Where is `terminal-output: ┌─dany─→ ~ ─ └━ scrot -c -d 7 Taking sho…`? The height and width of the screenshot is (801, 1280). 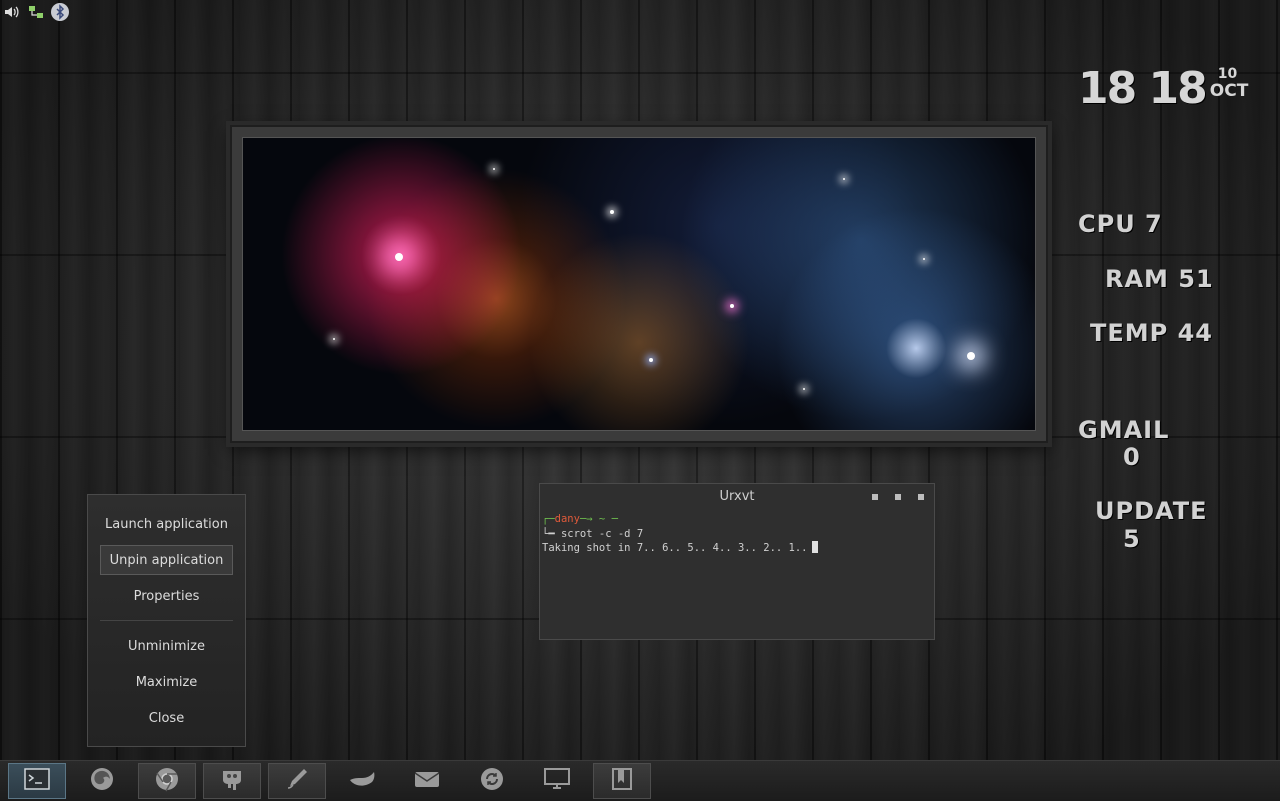 terminal-output: ┌─dany─→ ~ ─ └━ scrot -c -d 7 Taking sho… is located at coordinates (737, 534).